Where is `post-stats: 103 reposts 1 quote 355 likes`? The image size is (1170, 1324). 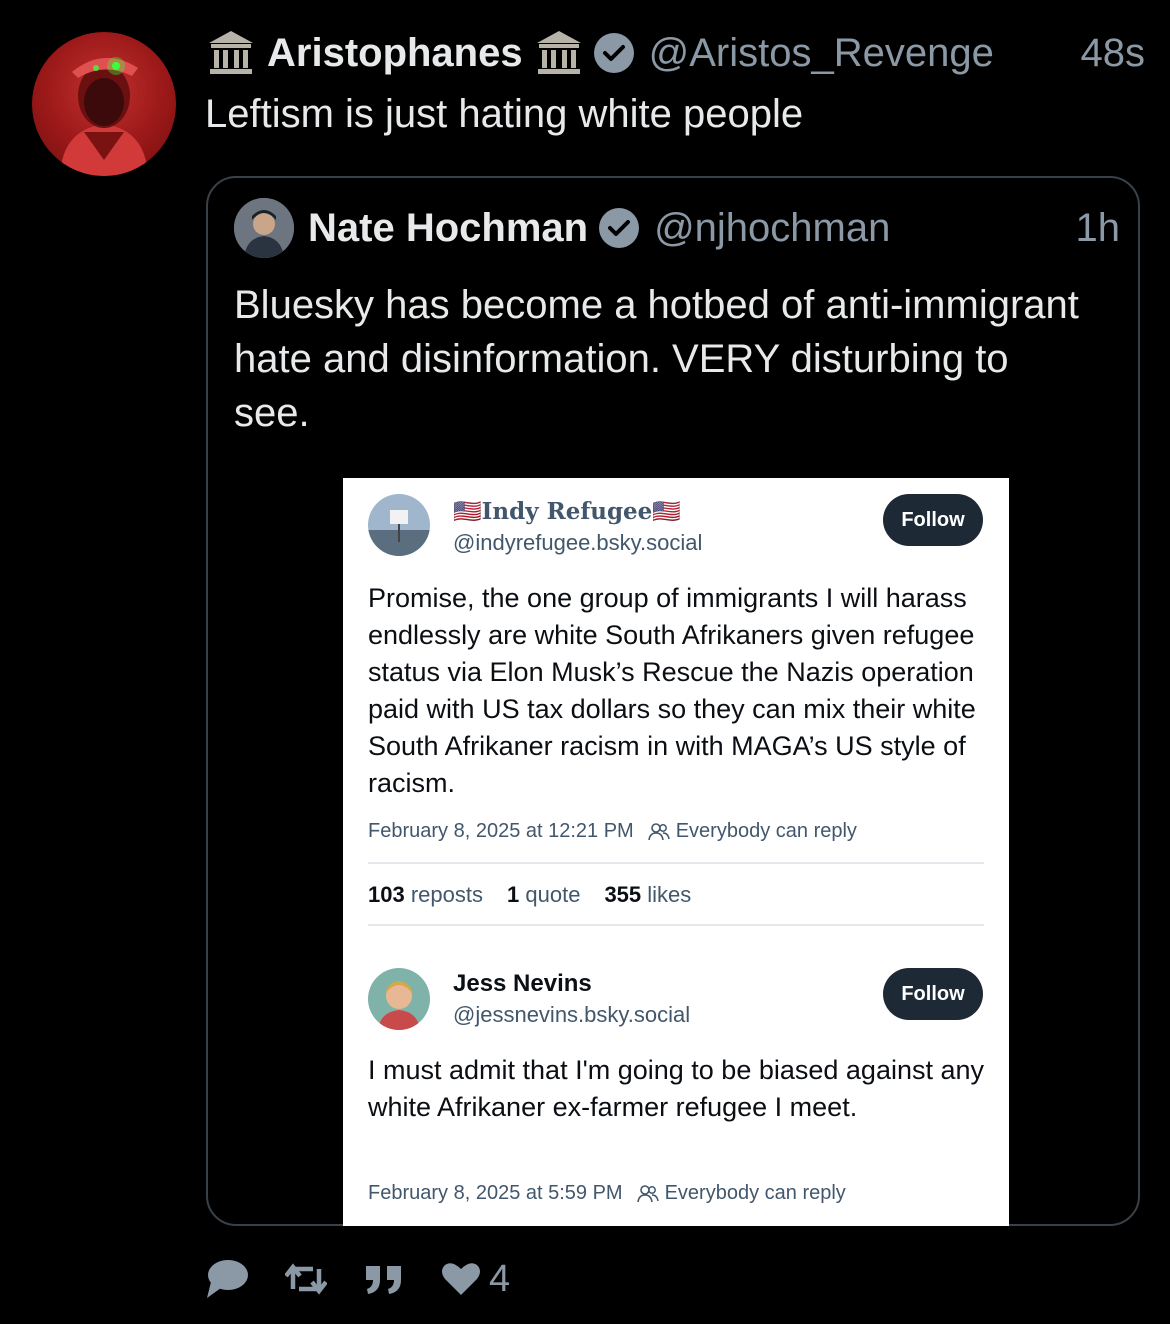 post-stats: 103 reposts 1 quote 355 likes is located at coordinates (529, 895).